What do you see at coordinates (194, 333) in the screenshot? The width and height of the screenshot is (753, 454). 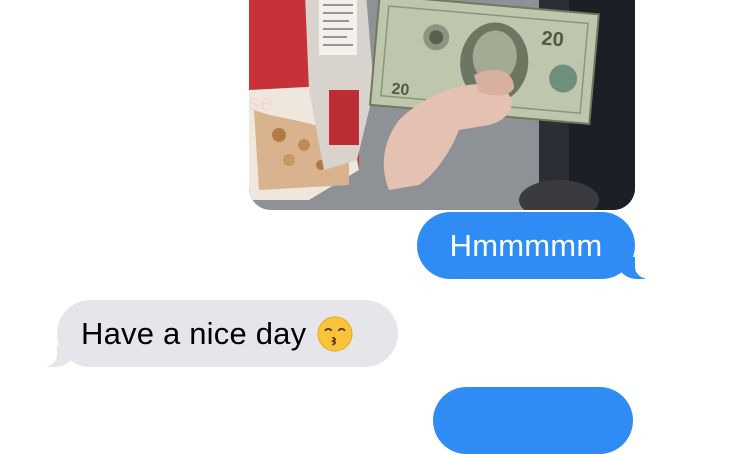 I see `message-text: Have a nice day` at bounding box center [194, 333].